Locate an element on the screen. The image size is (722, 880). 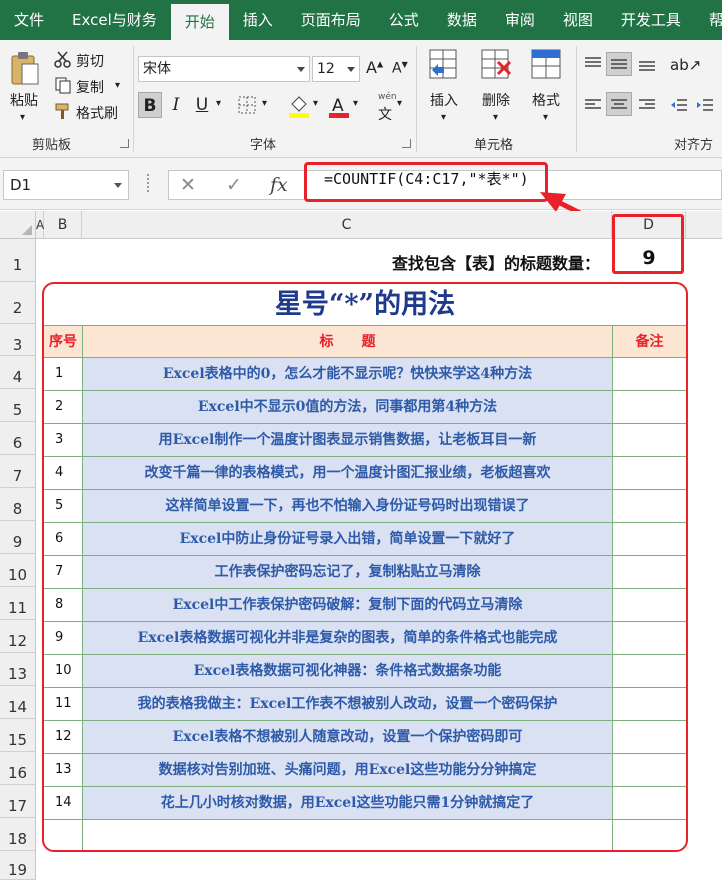
row-header-17: 17 is located at coordinates (18, 801).